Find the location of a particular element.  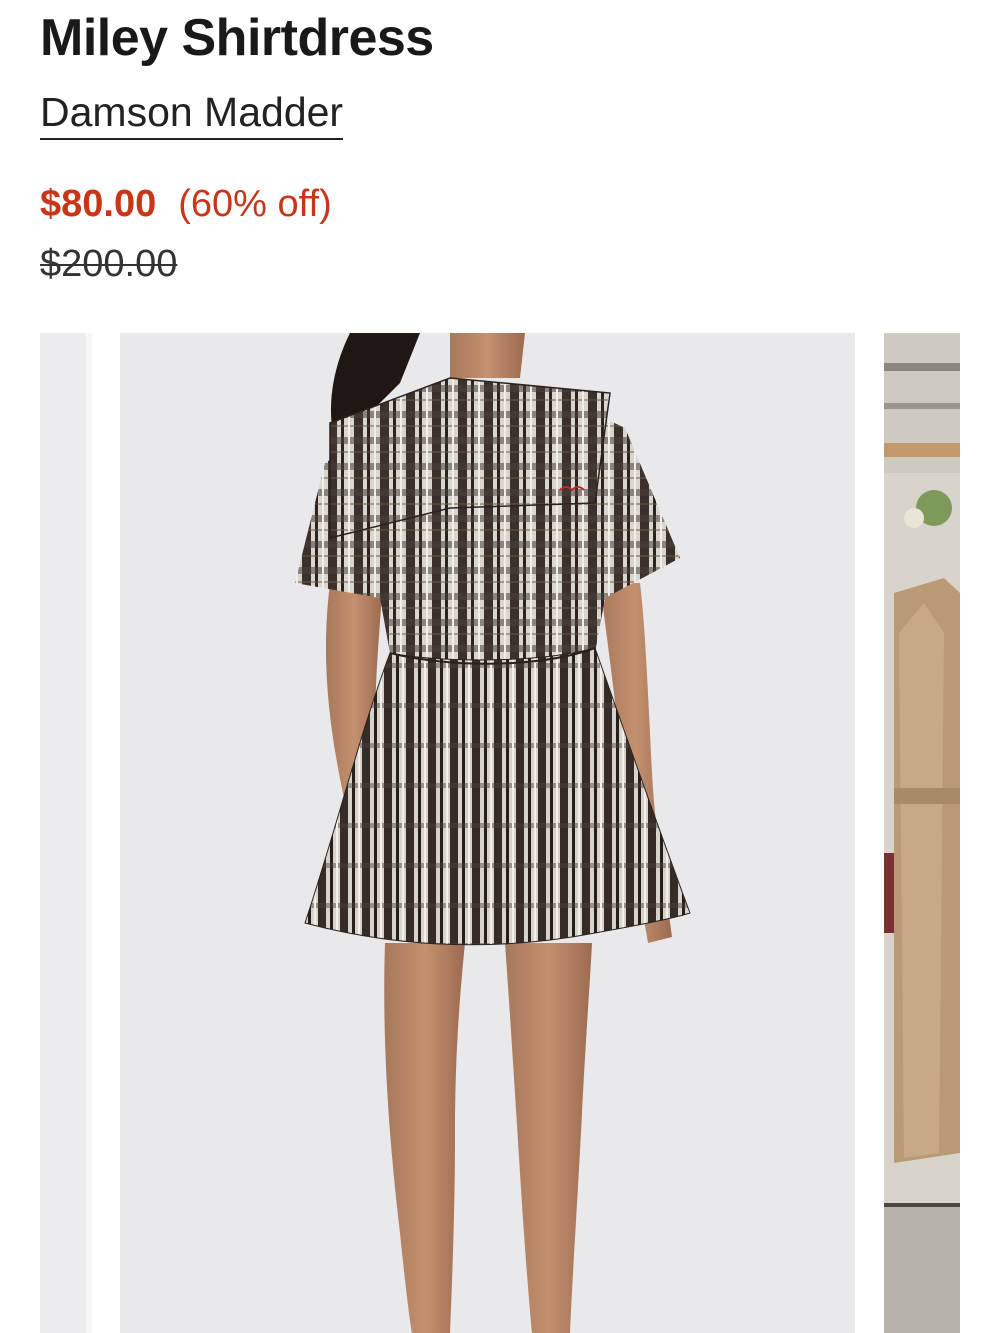

sale-price: $80.00 is located at coordinates (98, 204).